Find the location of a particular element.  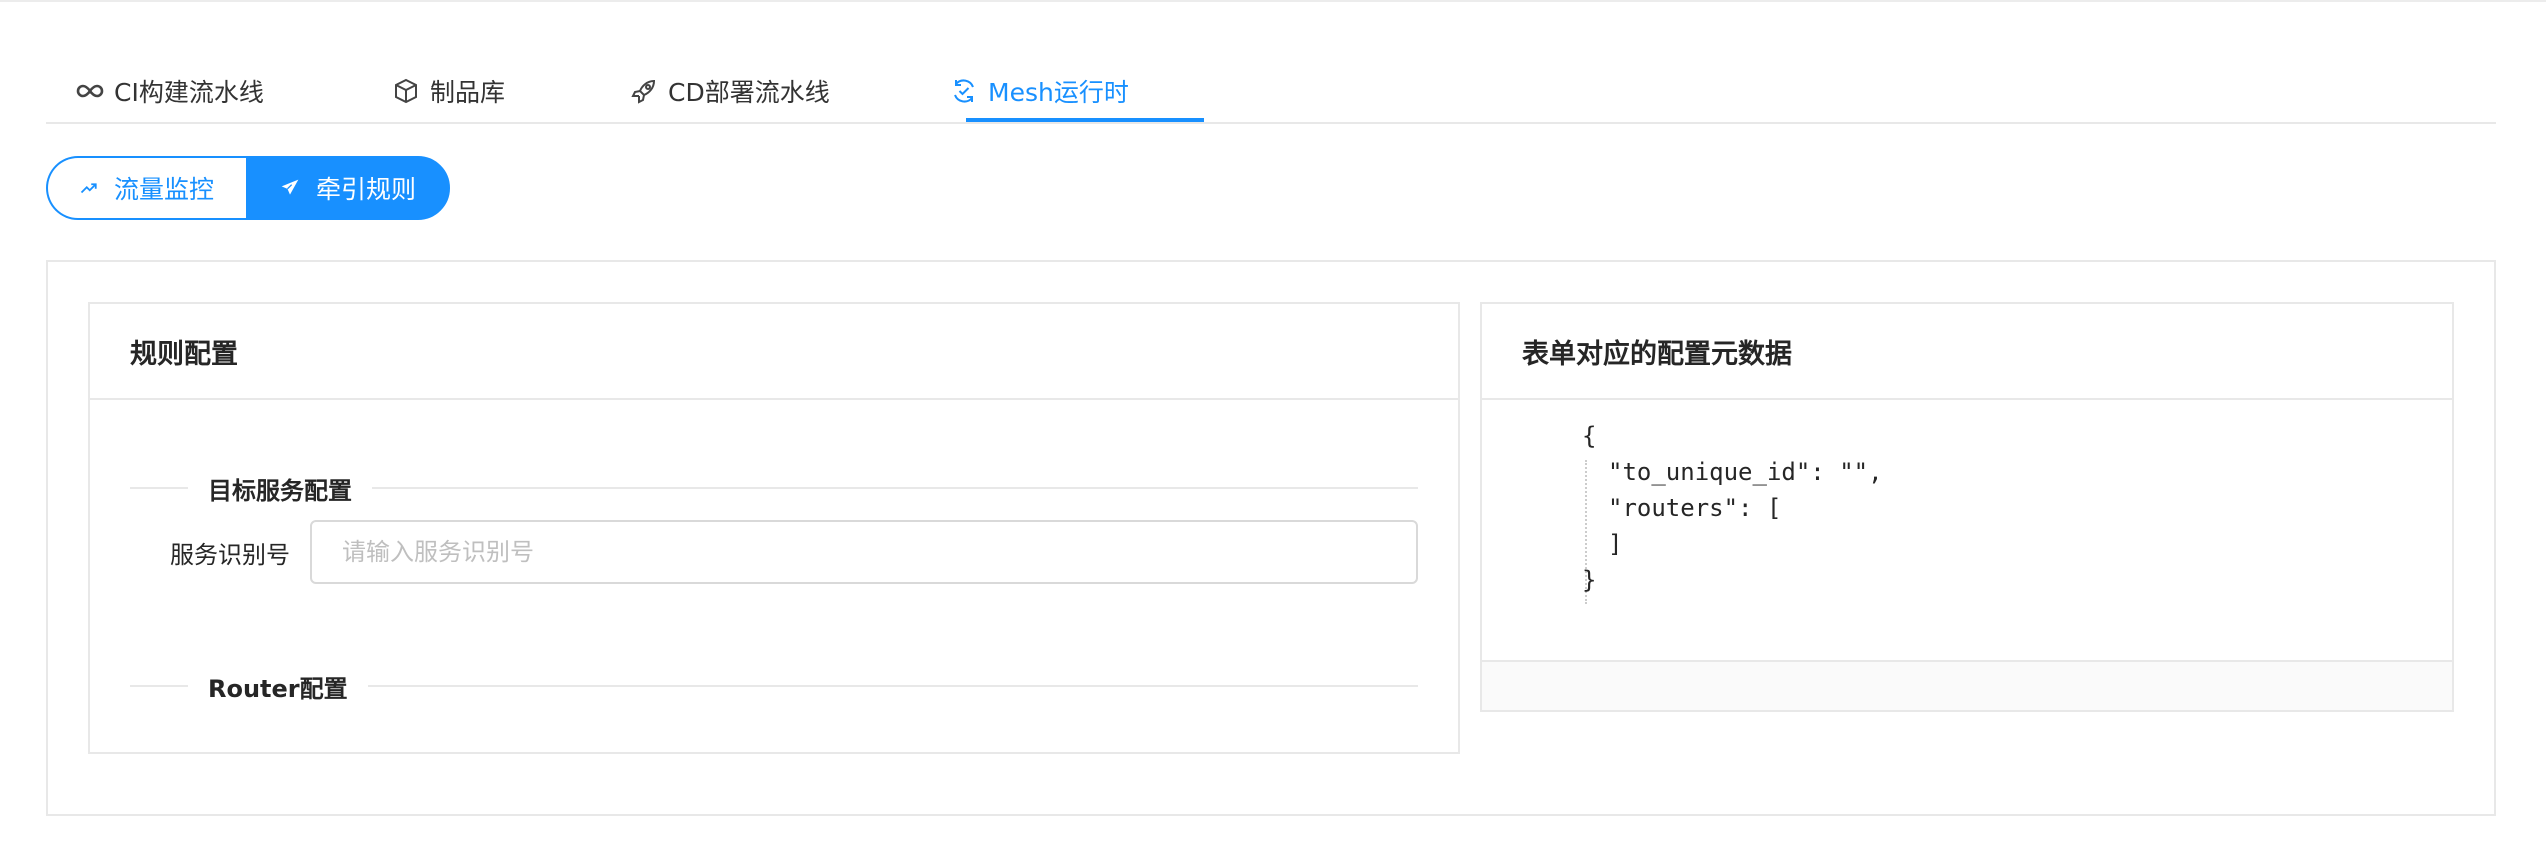

router-section-title: Router配置 is located at coordinates (278, 688).